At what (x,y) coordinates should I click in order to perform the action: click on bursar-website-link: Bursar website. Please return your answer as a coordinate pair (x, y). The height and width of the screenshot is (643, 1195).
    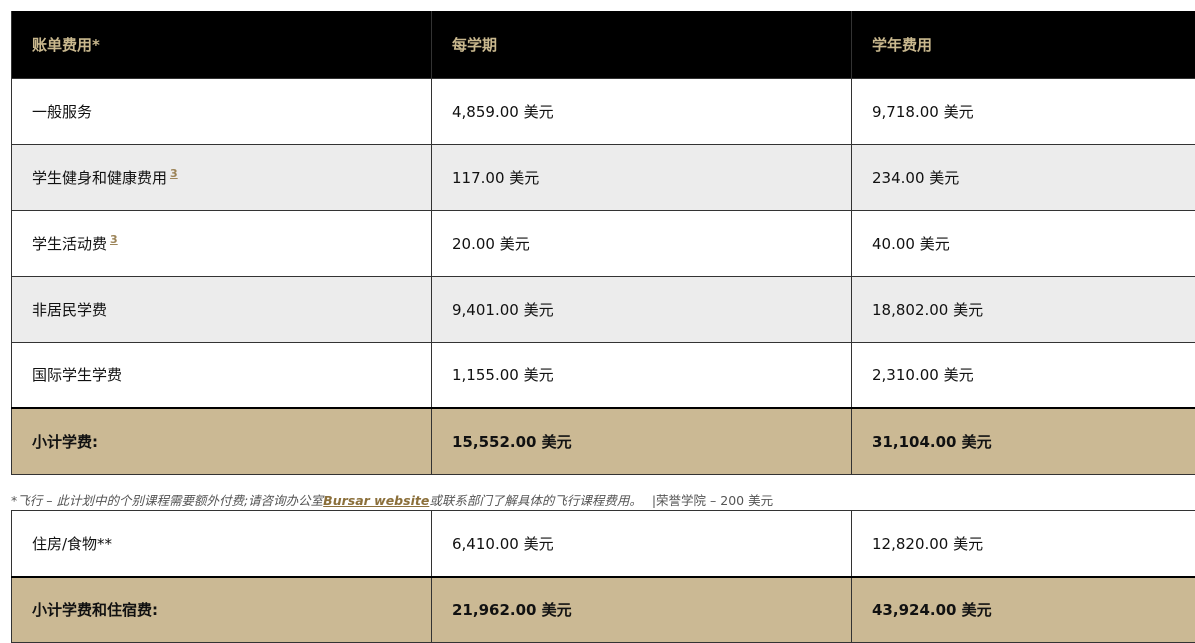
    Looking at the image, I should click on (376, 500).